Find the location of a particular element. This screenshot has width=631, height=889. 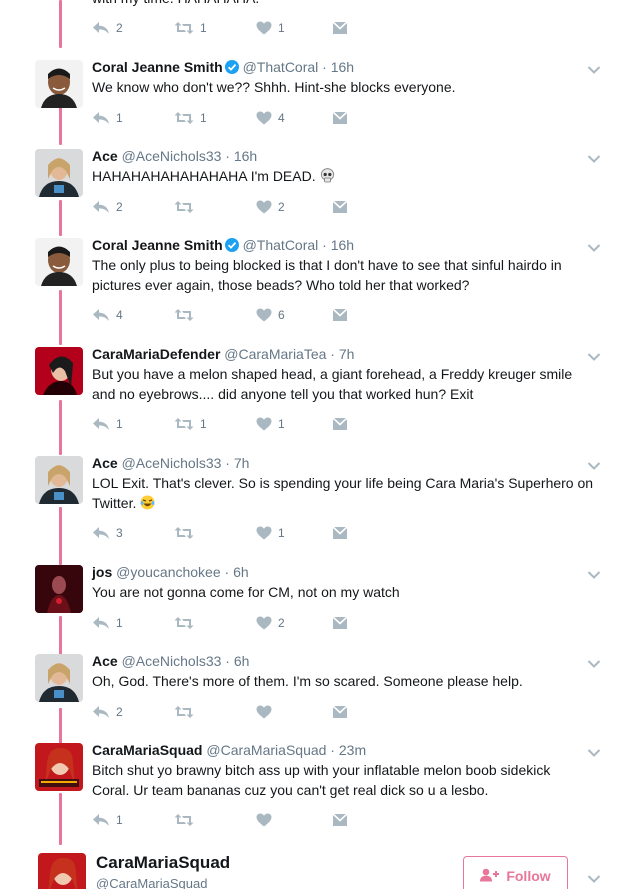

like-count: 2 is located at coordinates (281, 207).